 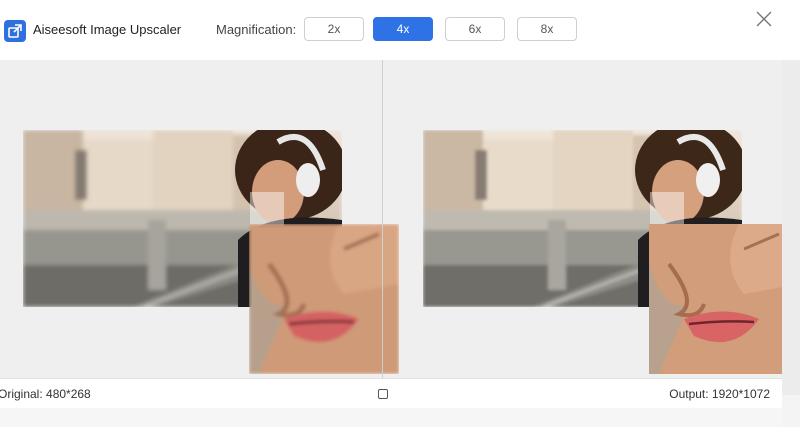 What do you see at coordinates (45, 394) in the screenshot?
I see `original-resolution: Original: 480*268` at bounding box center [45, 394].